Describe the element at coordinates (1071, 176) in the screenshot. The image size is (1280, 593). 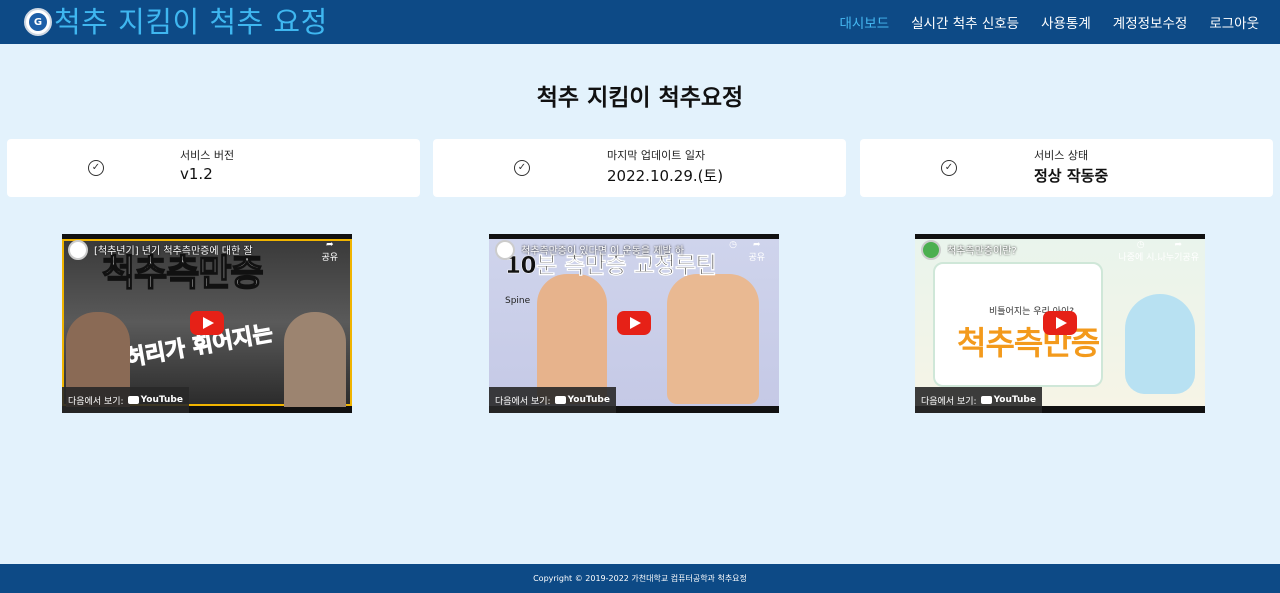
I see `card-value: 정상 작동중` at that location.